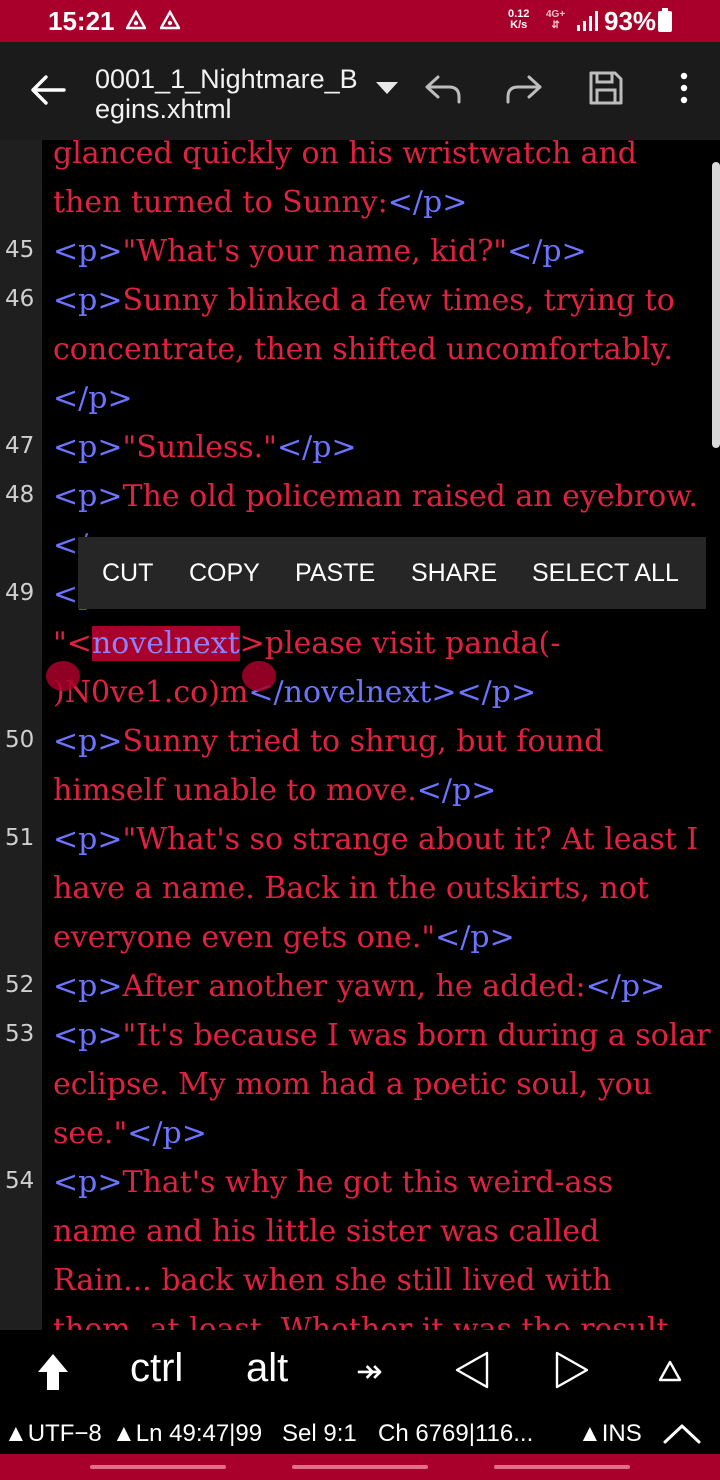 This screenshot has height=1480, width=720. I want to click on code-text: "Sunless.", so click(199, 447).